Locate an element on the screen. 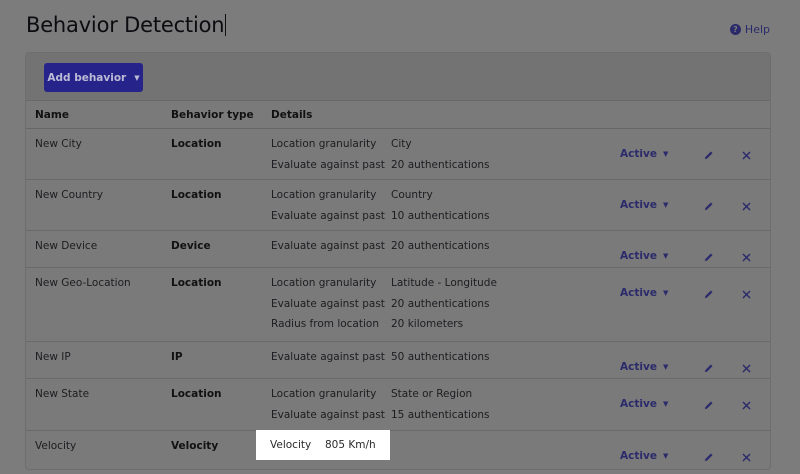  detail-line: Location granularity City is located at coordinates (341, 144).